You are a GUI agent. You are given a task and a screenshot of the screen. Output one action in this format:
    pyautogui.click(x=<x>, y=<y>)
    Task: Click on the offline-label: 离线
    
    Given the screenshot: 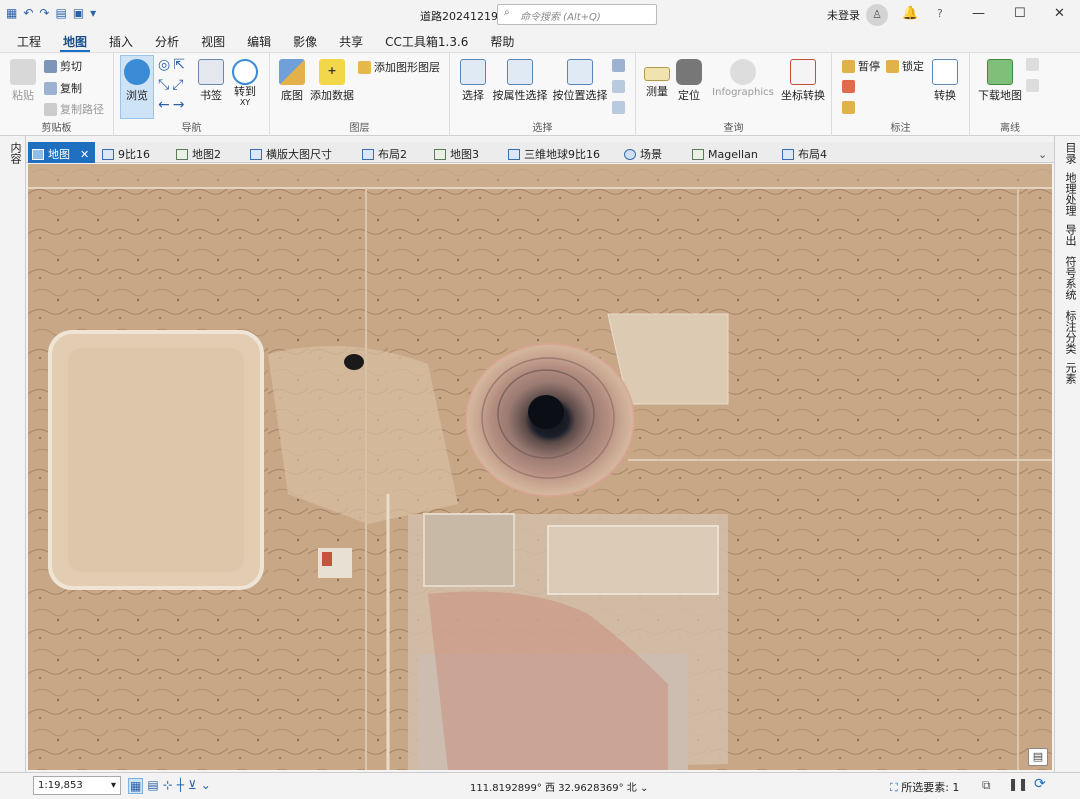 What is the action you would take?
    pyautogui.click(x=1010, y=128)
    